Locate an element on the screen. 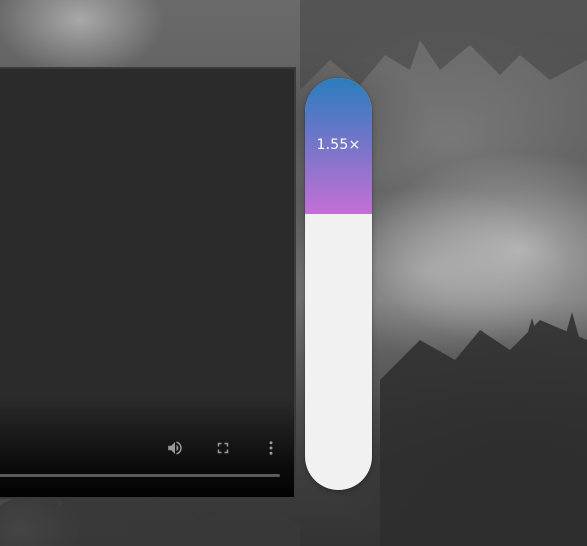 The height and width of the screenshot is (546, 587). fullscreen-glyph is located at coordinates (223, 448).